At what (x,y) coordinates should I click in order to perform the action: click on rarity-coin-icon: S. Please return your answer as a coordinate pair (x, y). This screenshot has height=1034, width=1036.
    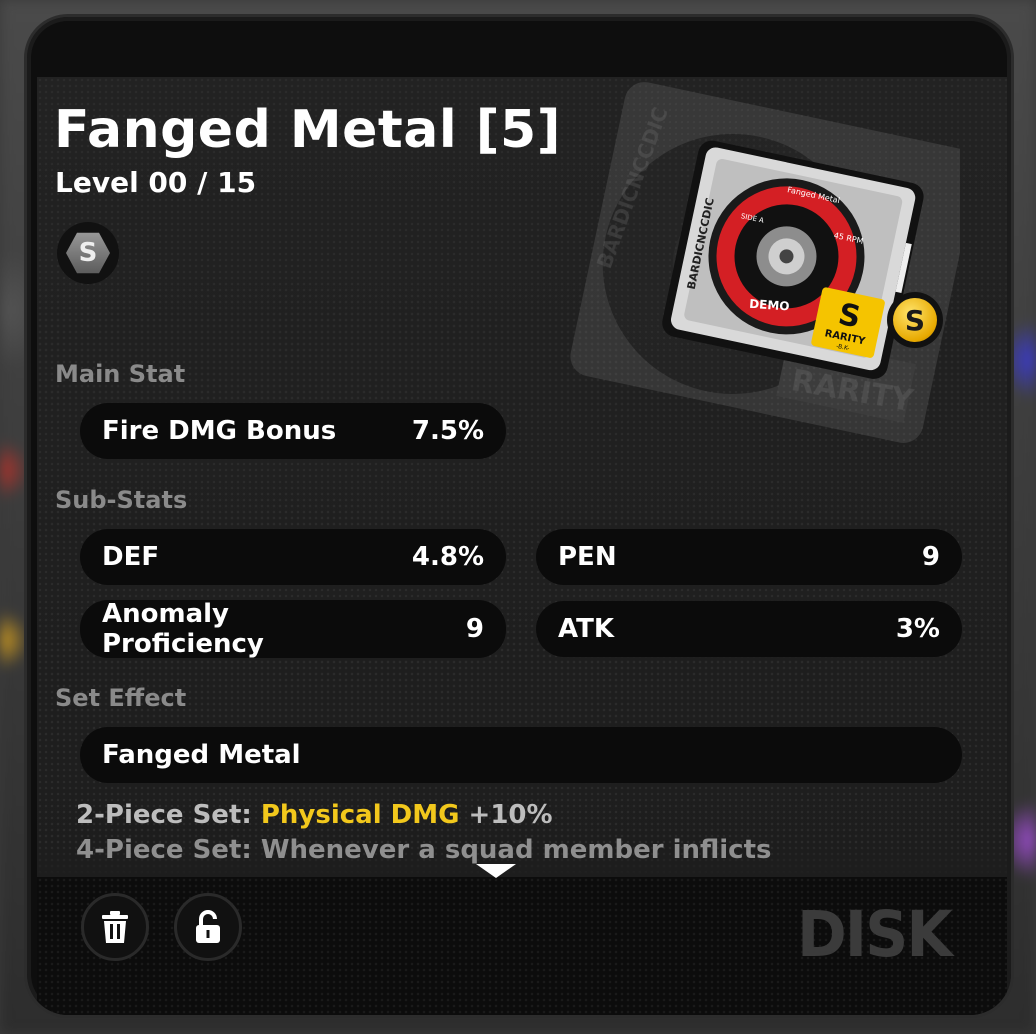
    Looking at the image, I should click on (915, 320).